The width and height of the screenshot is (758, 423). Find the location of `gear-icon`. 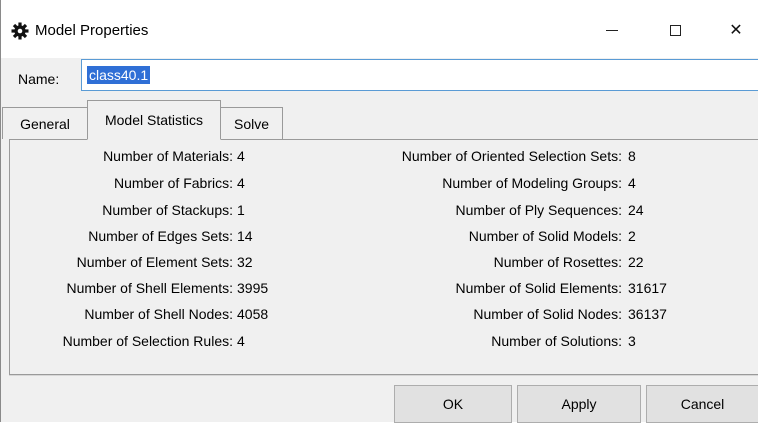

gear-icon is located at coordinates (20, 31).